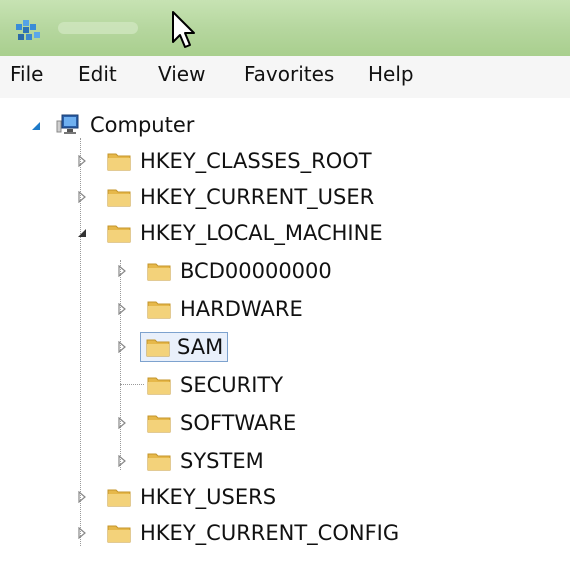 This screenshot has width=570, height=582. Describe the element at coordinates (97, 74) in the screenshot. I see `menu-edit: Edit` at that location.